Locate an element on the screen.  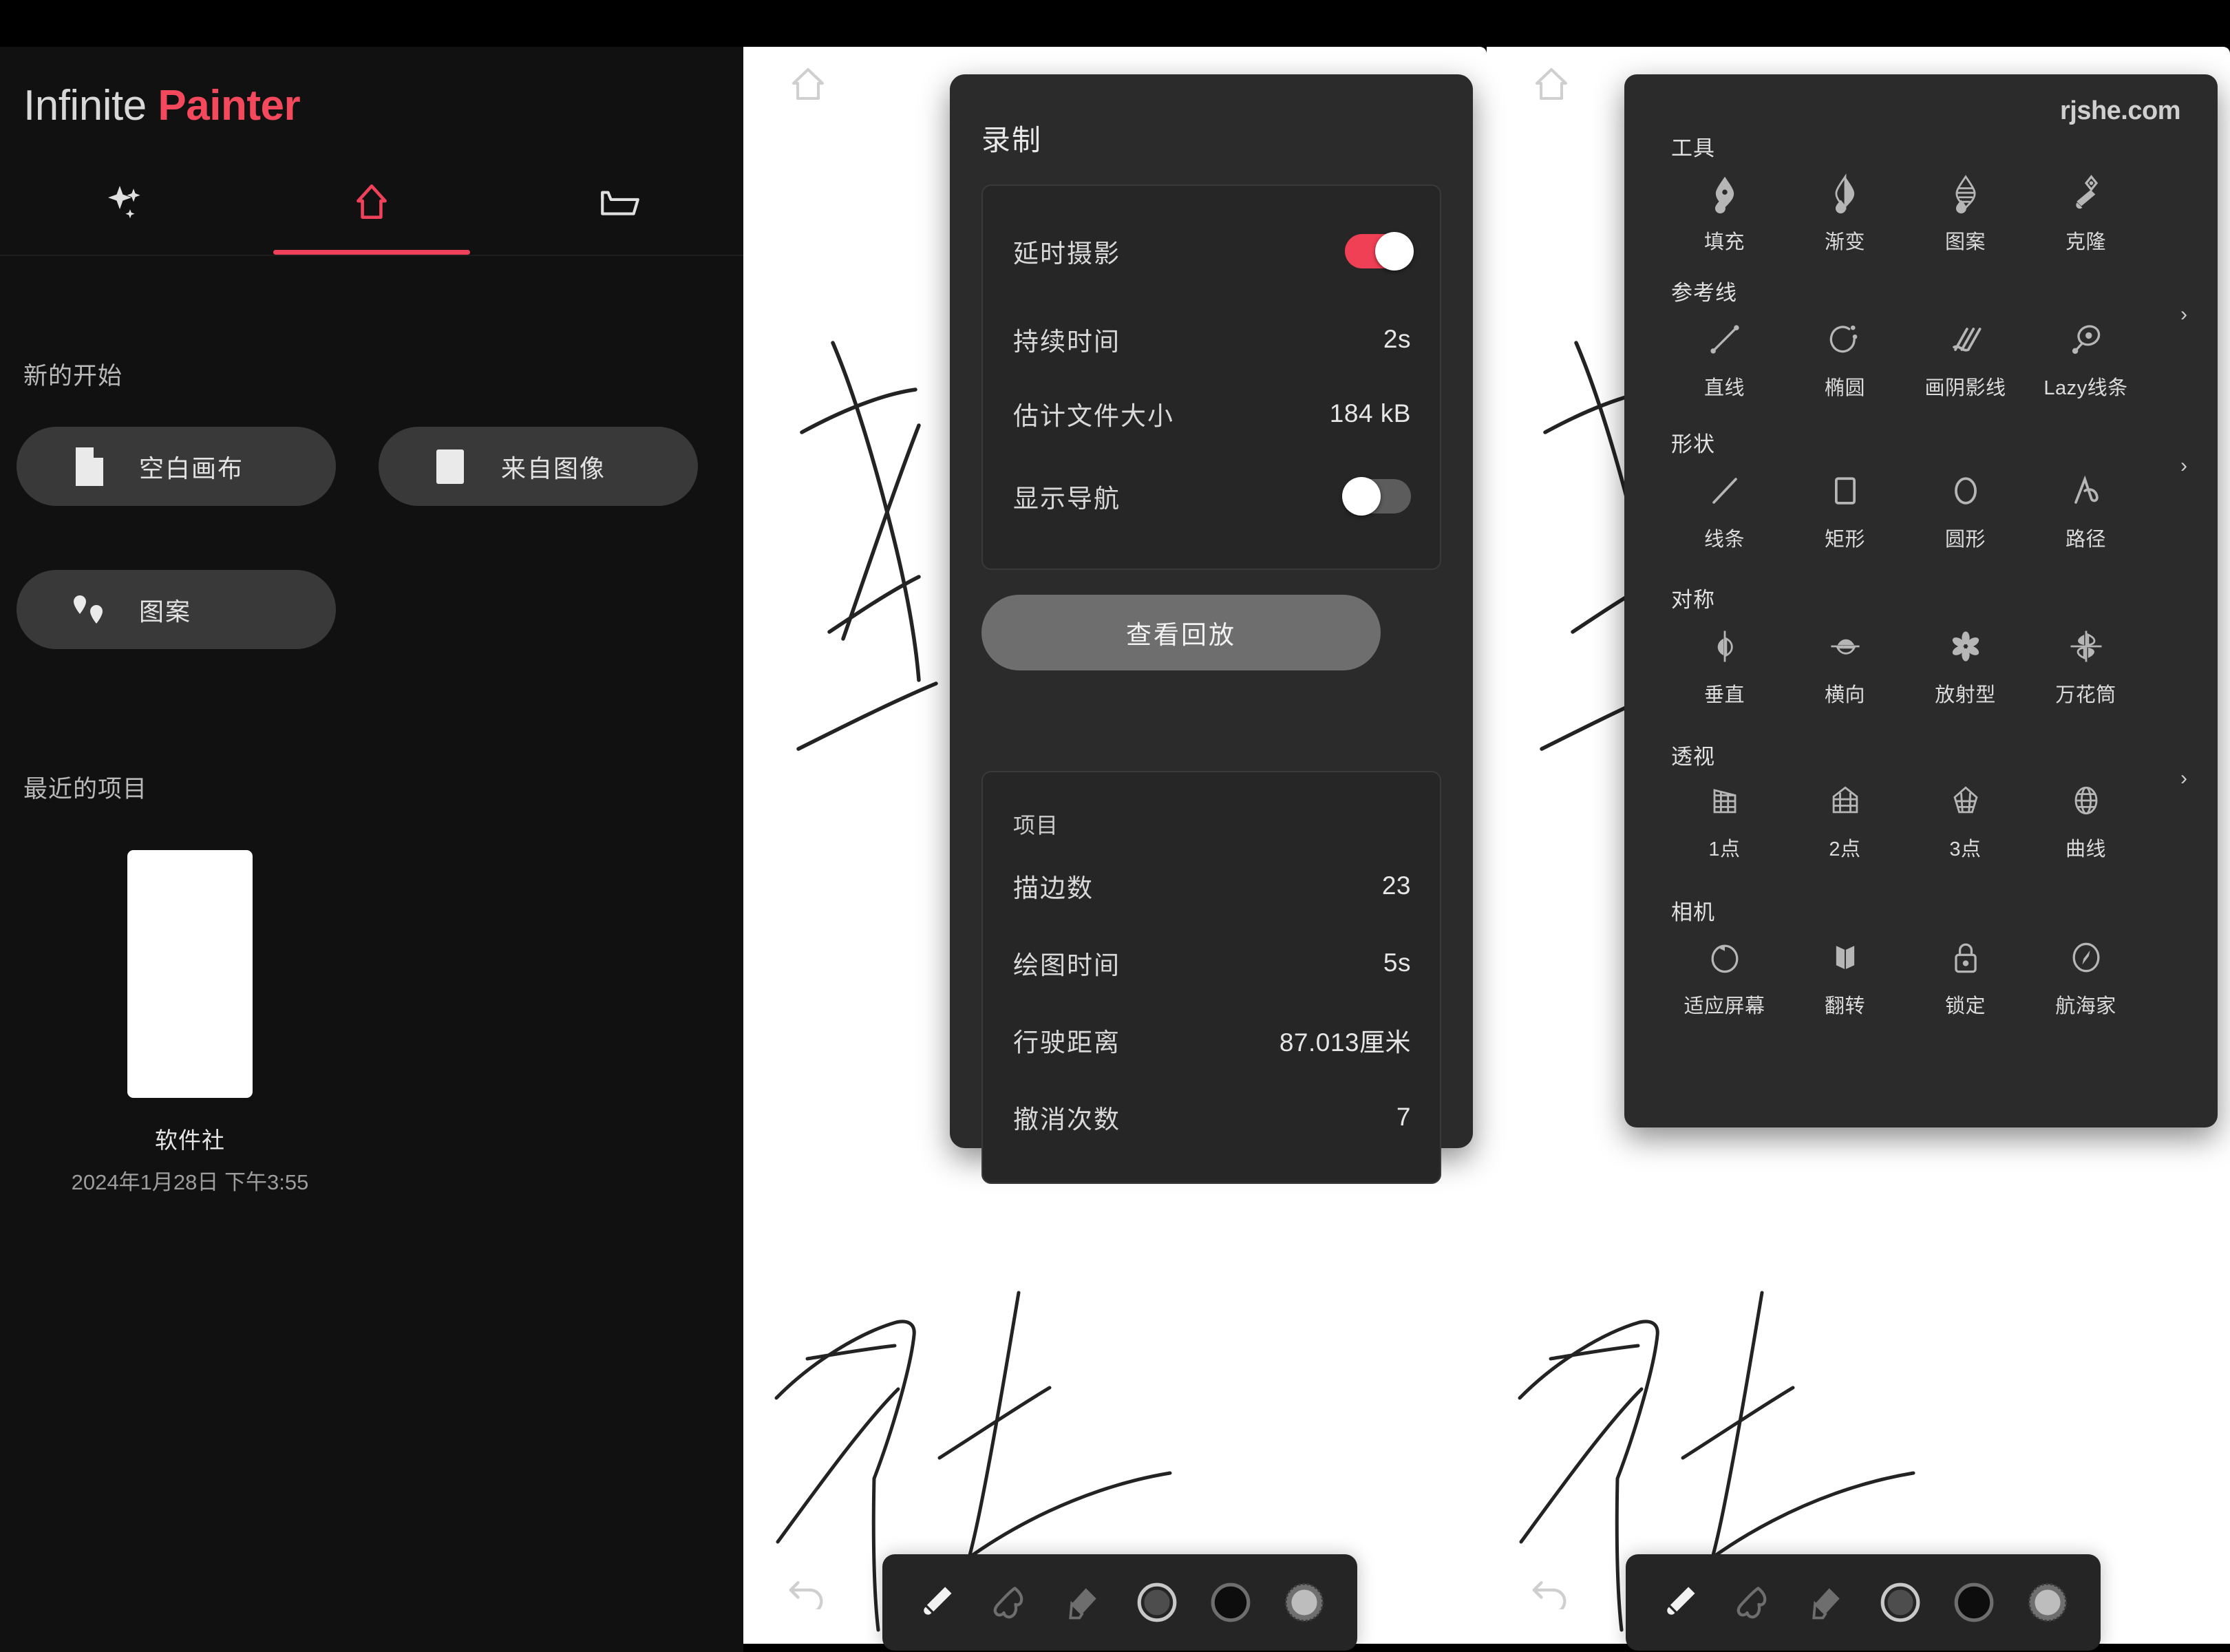
recent-projects-heading: 最近的项目 is located at coordinates (85, 790).